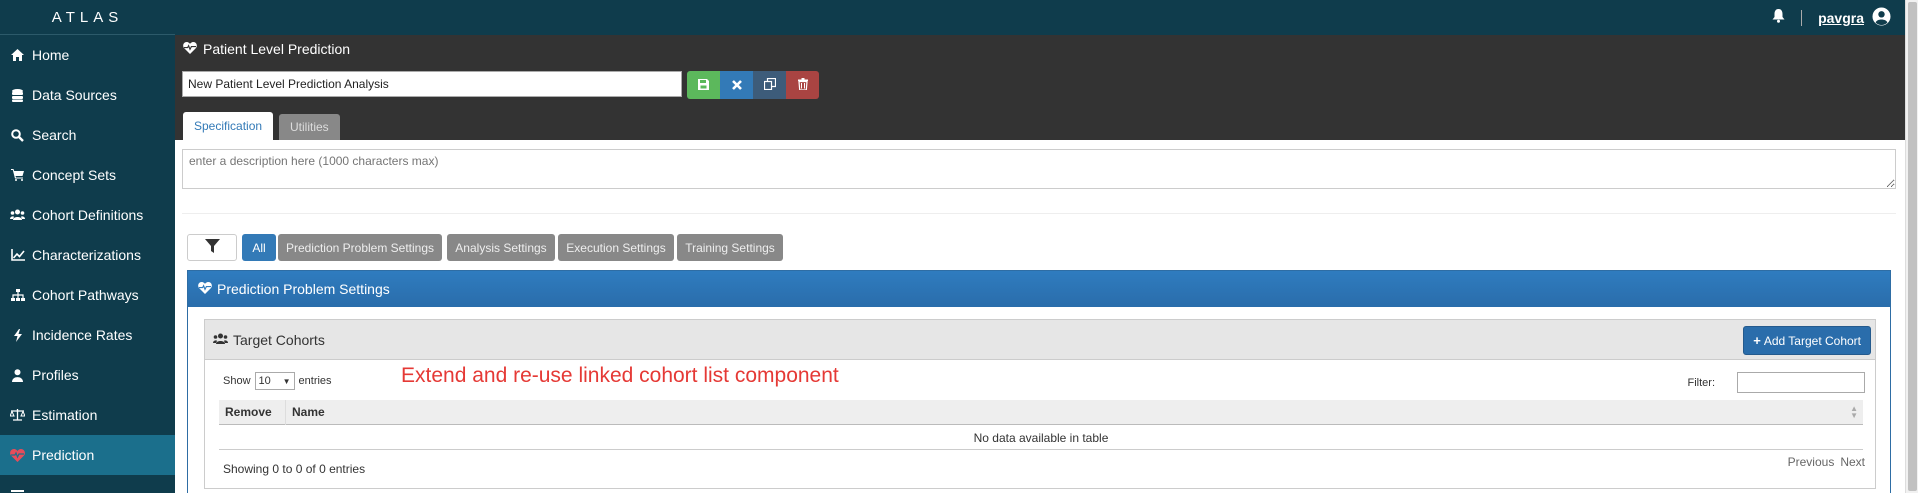  Describe the element at coordinates (1854, 412) in the screenshot. I see `sort-icon: ▲ ▼` at that location.